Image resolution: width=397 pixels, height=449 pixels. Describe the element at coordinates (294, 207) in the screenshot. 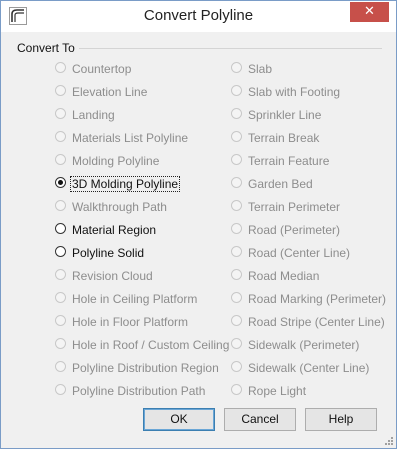

I see `radio-label: Terrain Perimeter` at that location.